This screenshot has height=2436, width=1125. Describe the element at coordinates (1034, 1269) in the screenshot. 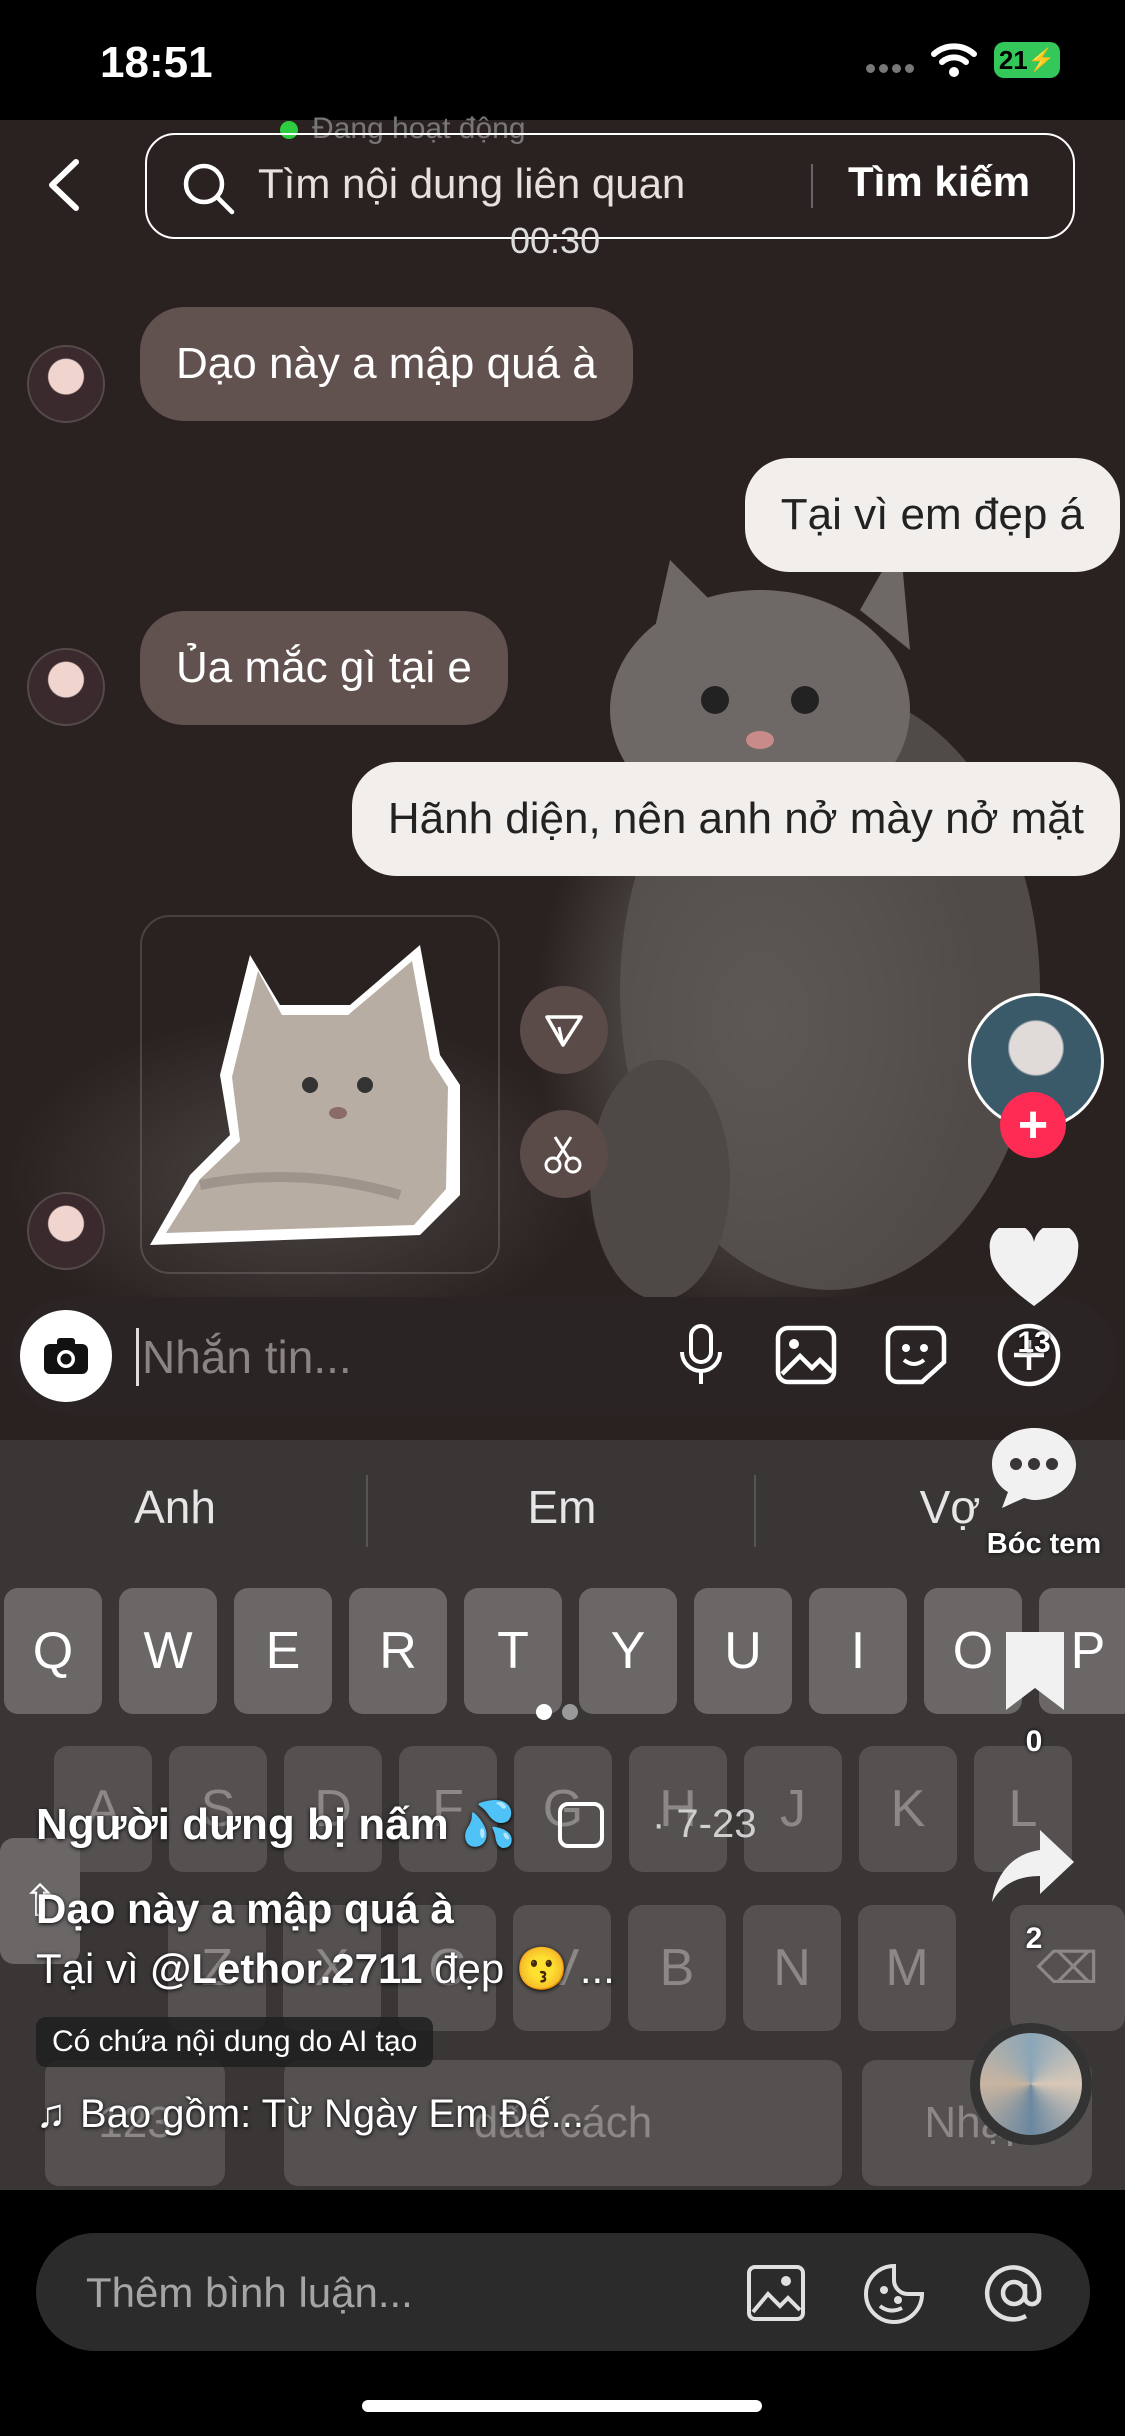

I see `heart-icon` at that location.